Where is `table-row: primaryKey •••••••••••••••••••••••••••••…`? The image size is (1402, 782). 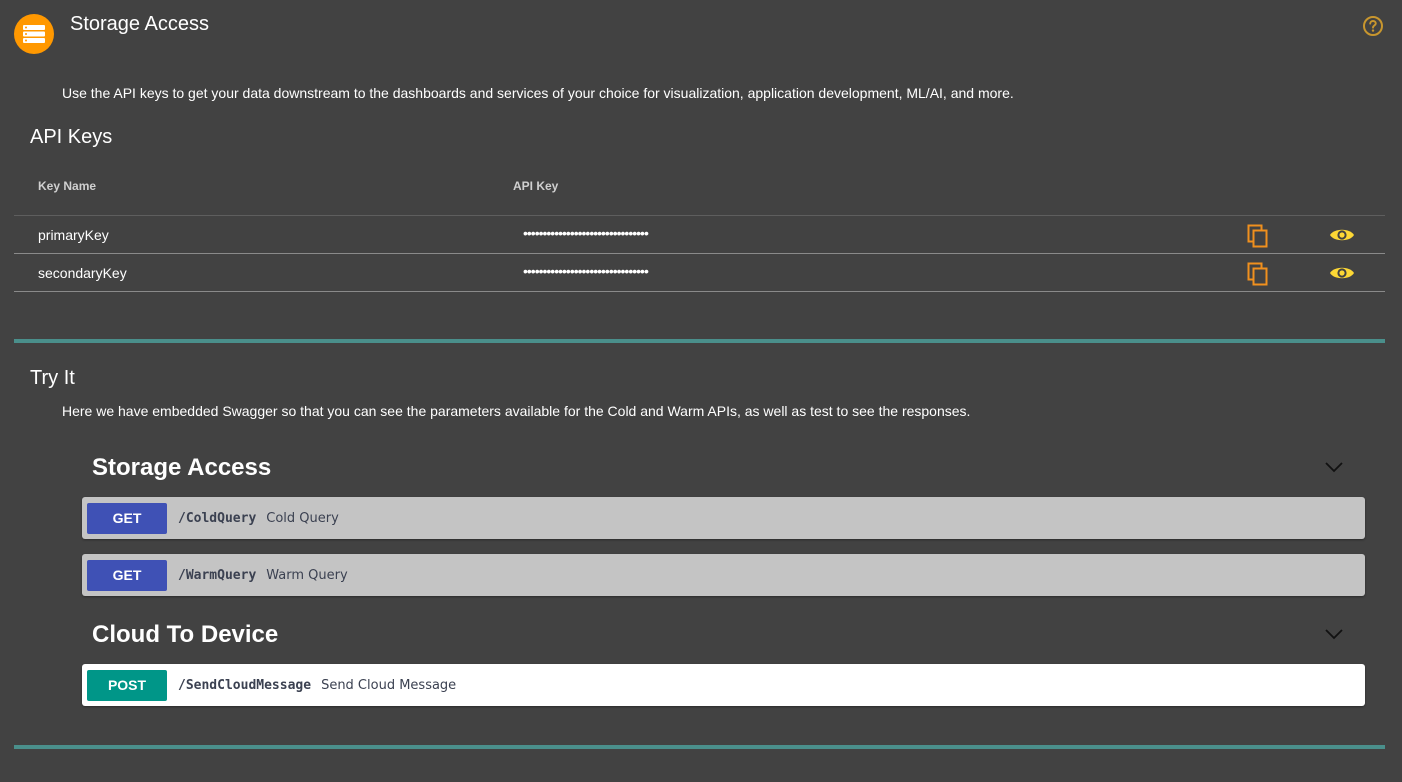 table-row: primaryKey •••••••••••••••••••••••••••••… is located at coordinates (699, 235).